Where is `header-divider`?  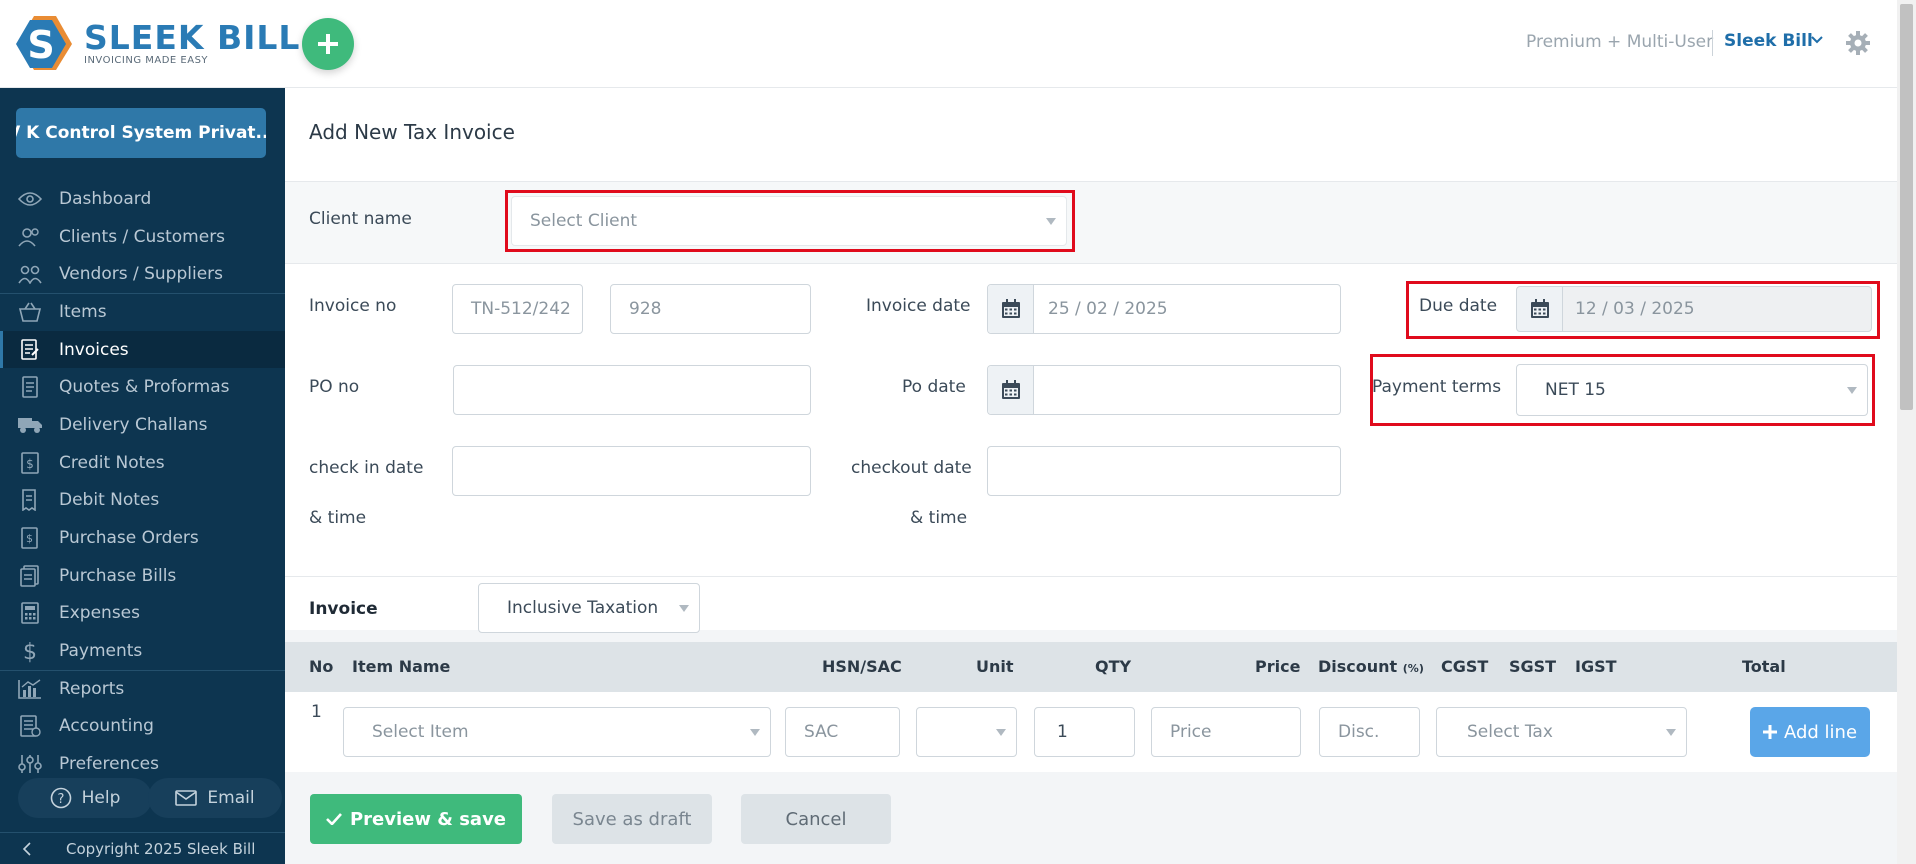 header-divider is located at coordinates (1712, 43).